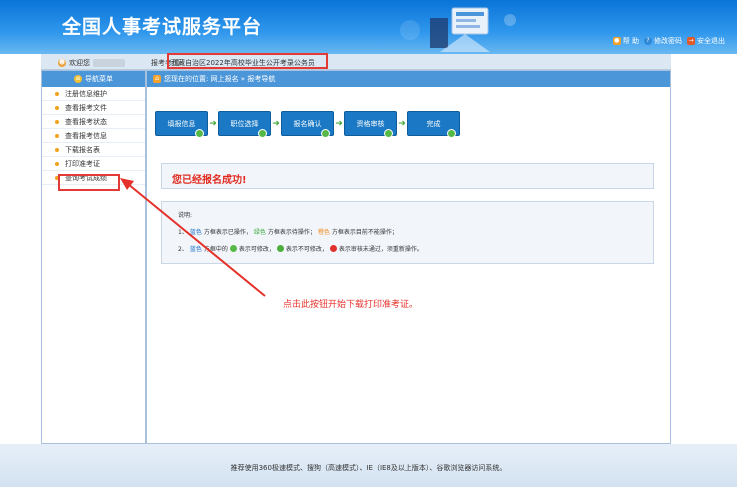 The width and height of the screenshot is (737, 487). What do you see at coordinates (706, 41) in the screenshot?
I see `logout-link: → 安全退出` at bounding box center [706, 41].